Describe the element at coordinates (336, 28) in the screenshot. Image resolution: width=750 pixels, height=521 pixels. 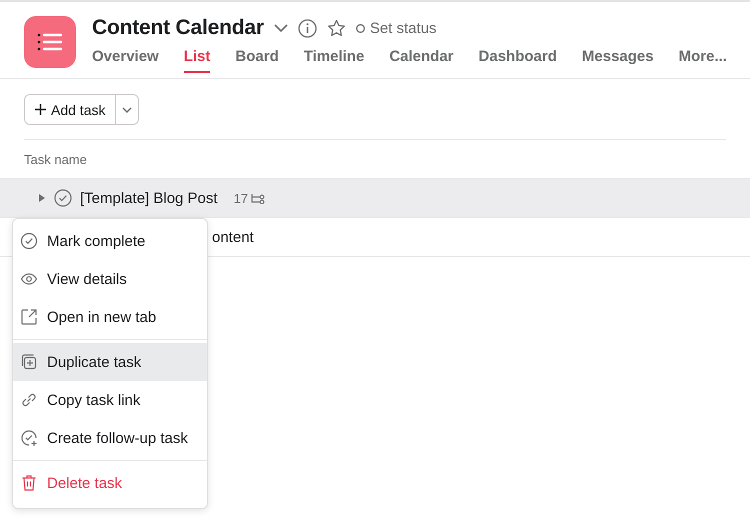
I see `star-icon` at that location.